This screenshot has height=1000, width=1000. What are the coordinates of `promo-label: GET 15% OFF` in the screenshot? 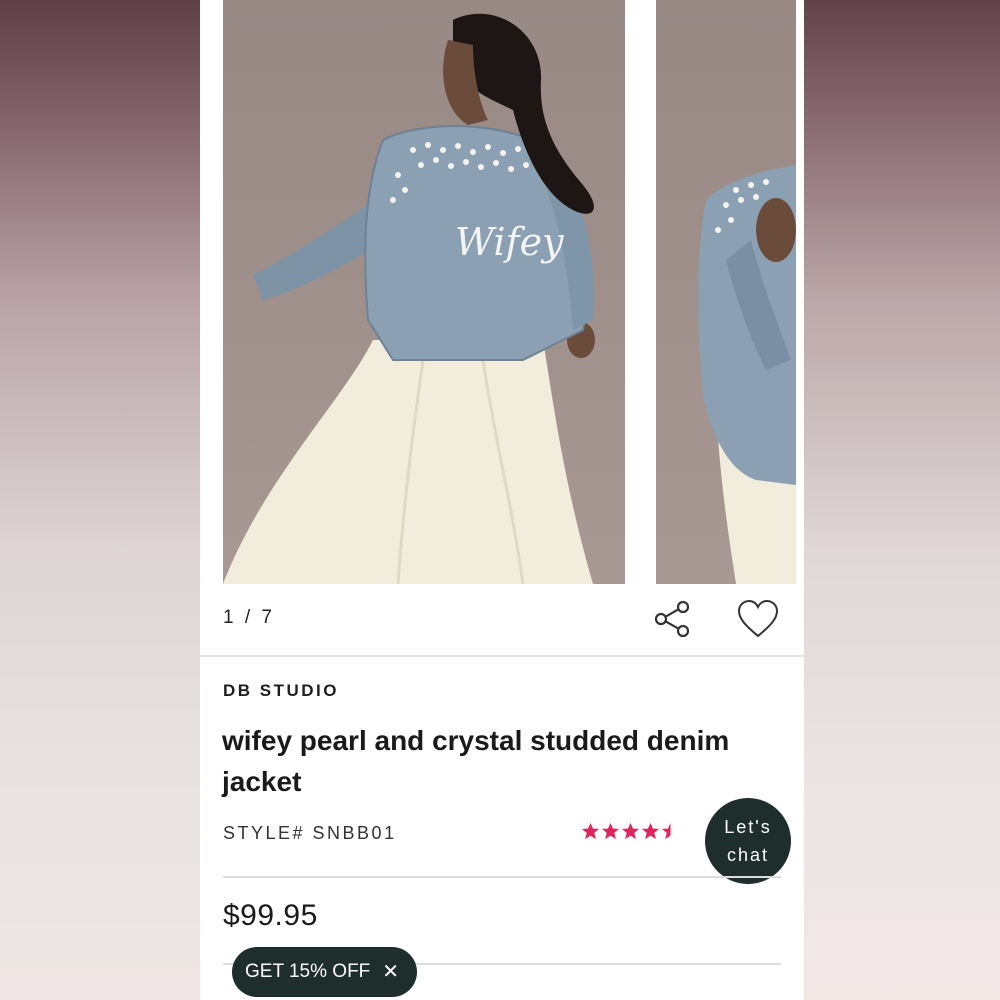 It's located at (307, 972).